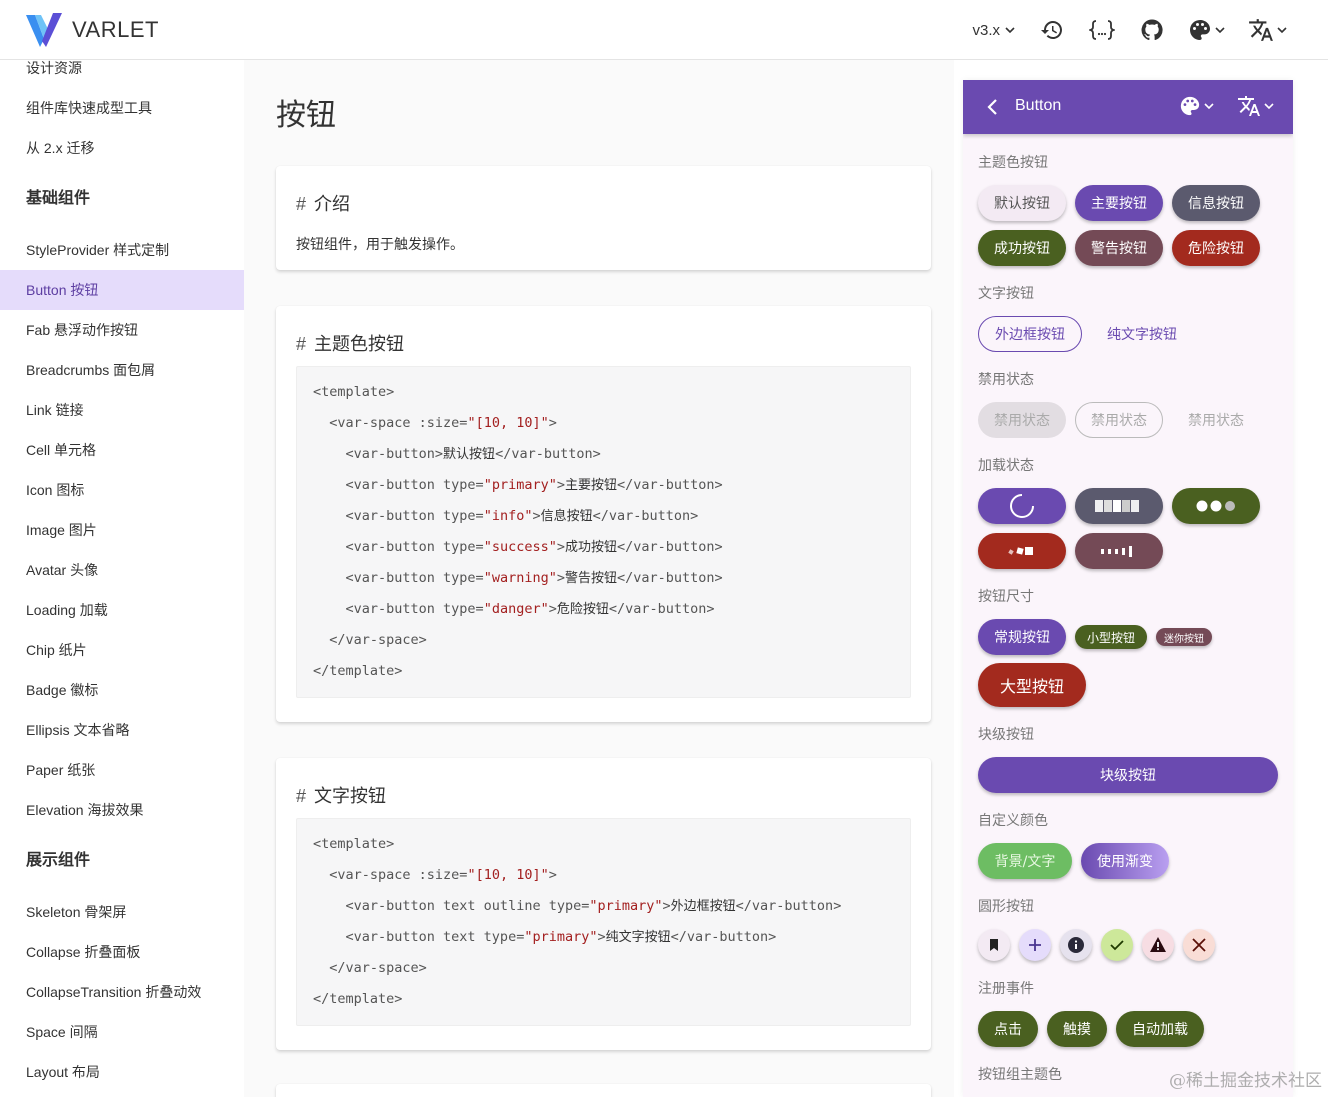 This screenshot has height=1097, width=1328. Describe the element at coordinates (1184, 637) in the screenshot. I see `mini-size-button: 迷你按钮` at that location.